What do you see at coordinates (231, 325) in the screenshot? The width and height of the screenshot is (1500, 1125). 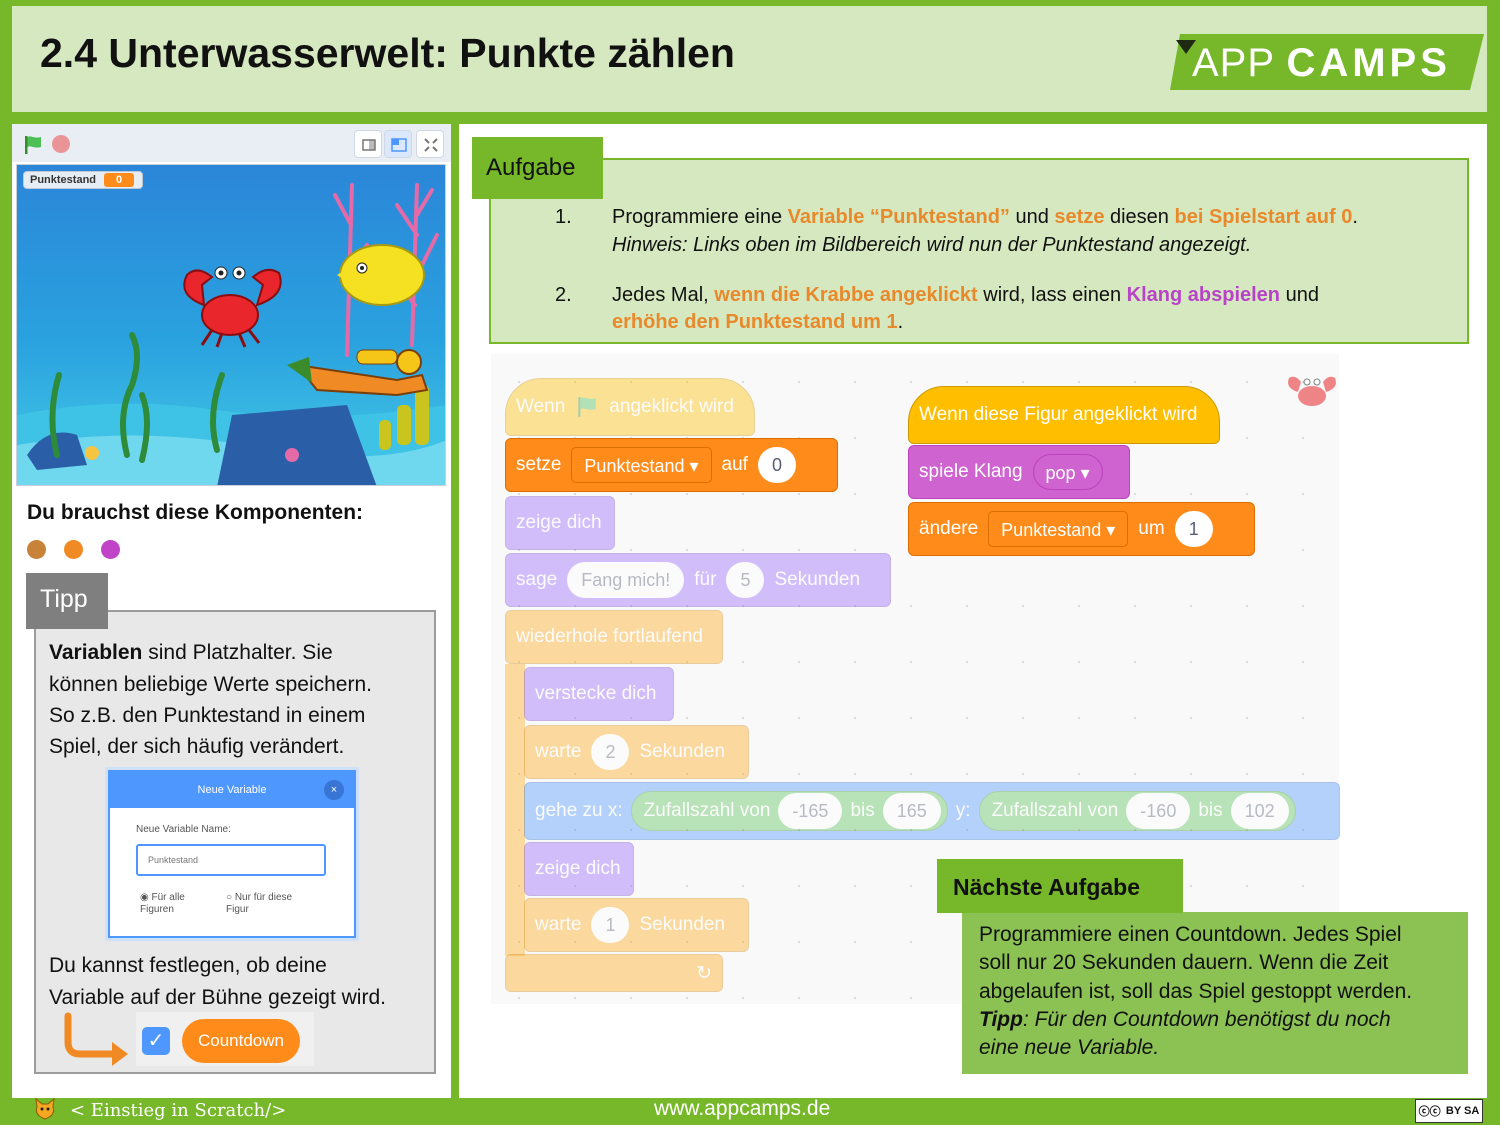 I see `stage-canvas: Punktestand 0` at bounding box center [231, 325].